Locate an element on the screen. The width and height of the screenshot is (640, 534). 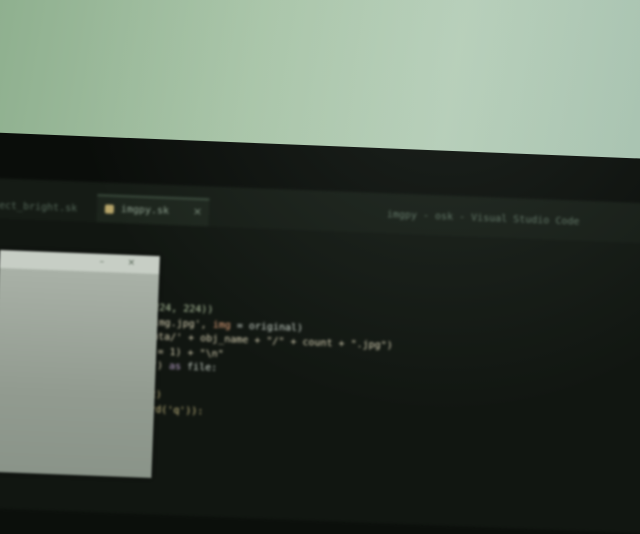
window-title: imgpy - osk - Visual Studio Code is located at coordinates (483, 218).